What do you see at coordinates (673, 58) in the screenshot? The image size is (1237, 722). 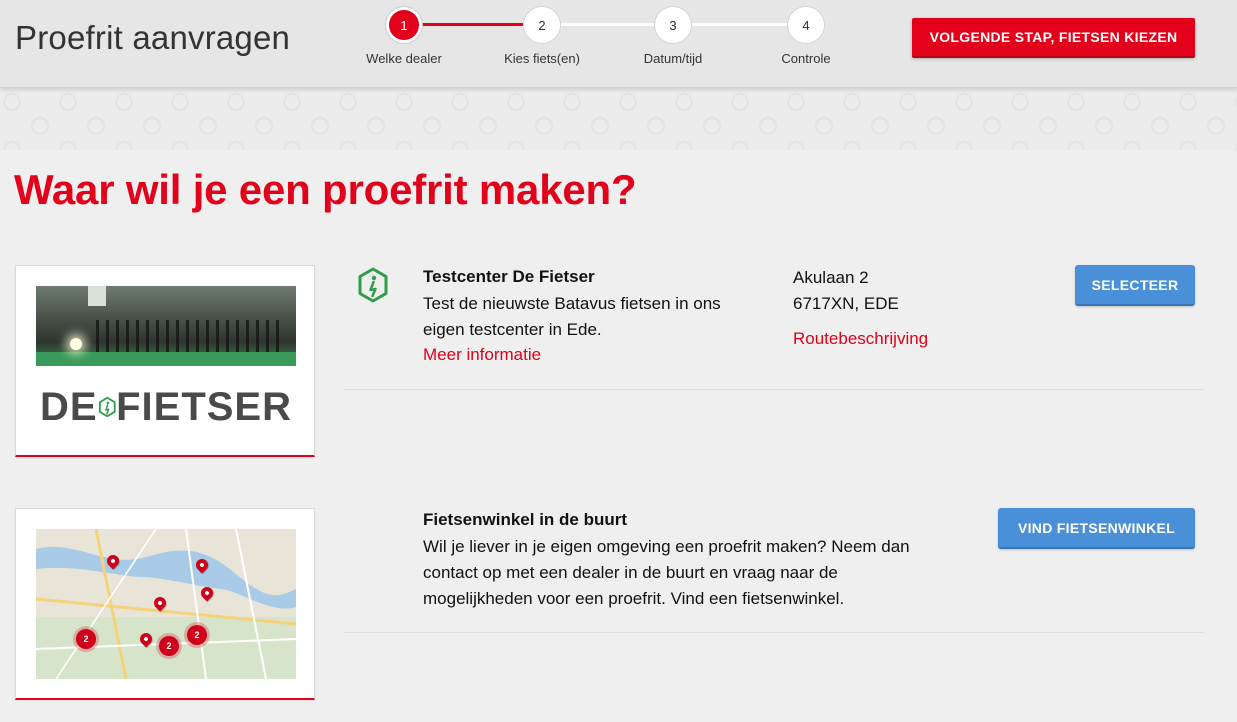 I see `step-3-label: Datum/tijd` at bounding box center [673, 58].